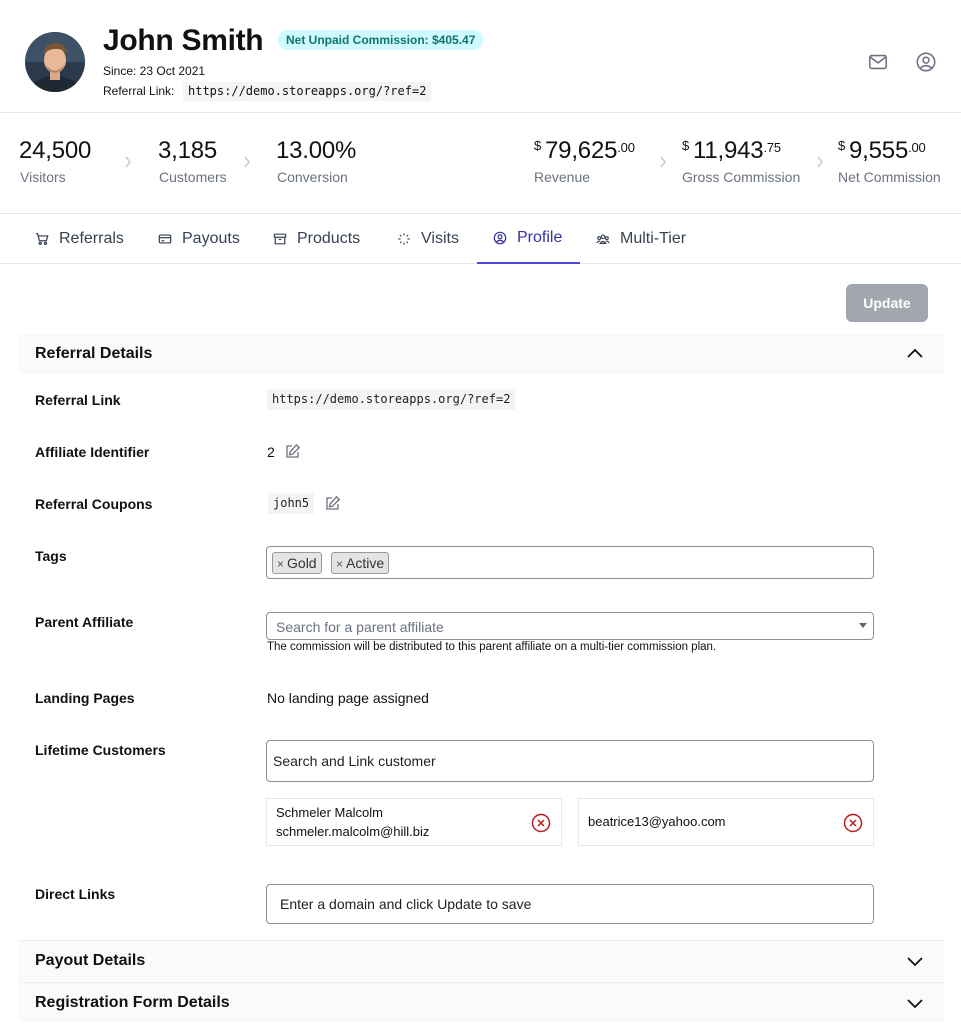 The width and height of the screenshot is (961, 1031). Describe the element at coordinates (570, 562) in the screenshot. I see `tags-input: × Gold × Active` at that location.